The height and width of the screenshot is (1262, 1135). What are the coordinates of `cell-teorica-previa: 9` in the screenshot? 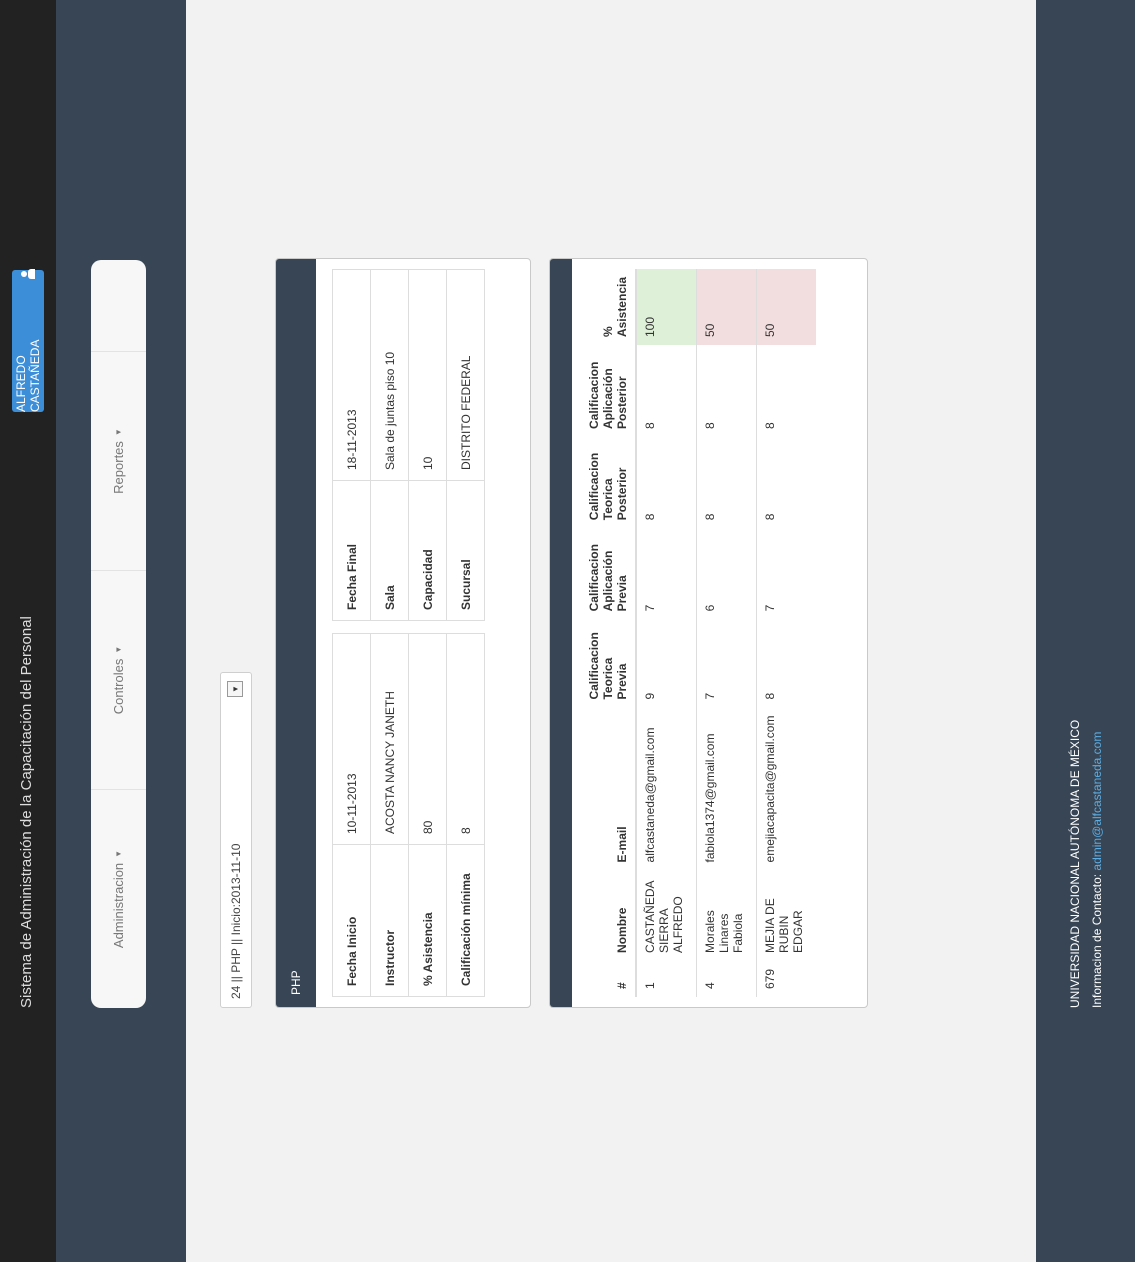 It's located at (666, 663).